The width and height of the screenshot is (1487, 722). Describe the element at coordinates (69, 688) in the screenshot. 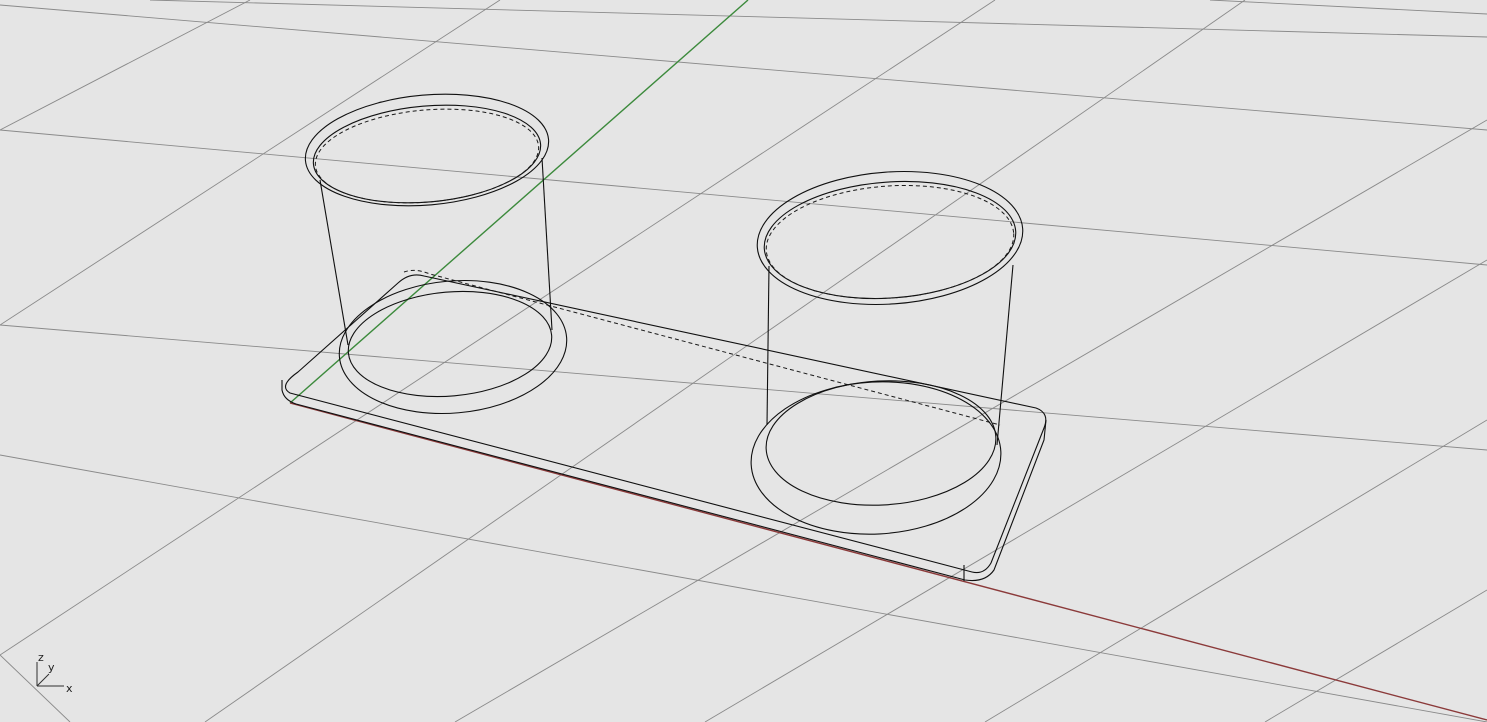

I see `widget-x-label: x` at that location.